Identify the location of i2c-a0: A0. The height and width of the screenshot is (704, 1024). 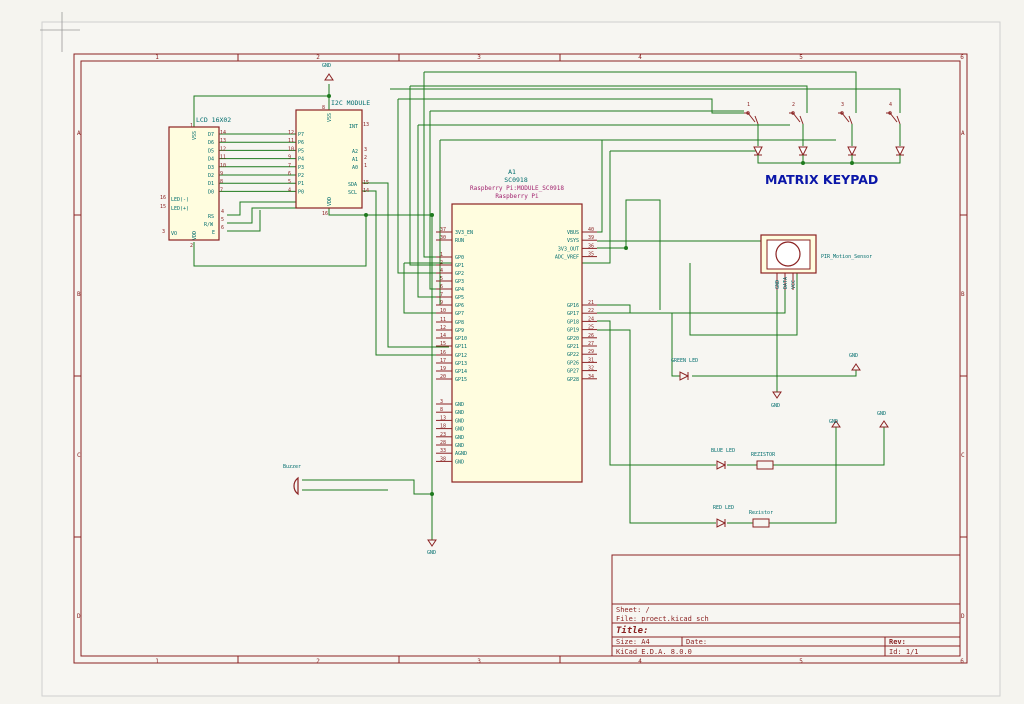
(355, 168).